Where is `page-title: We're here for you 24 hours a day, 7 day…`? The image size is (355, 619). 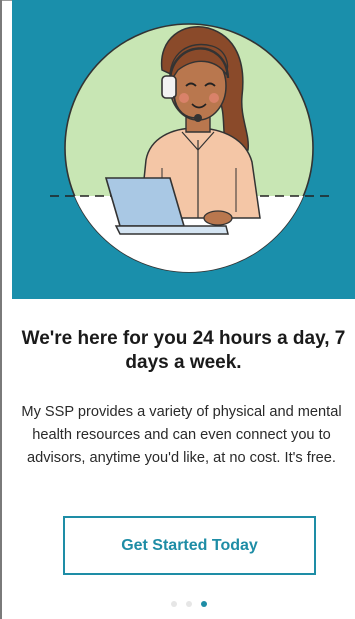
page-title: We're here for you 24 hours a day, 7 day… is located at coordinates (183, 350).